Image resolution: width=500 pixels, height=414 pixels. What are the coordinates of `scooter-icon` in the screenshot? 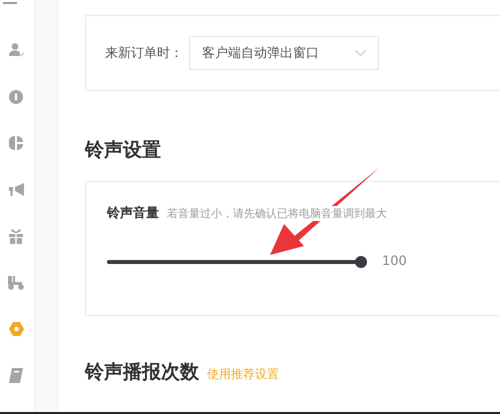 It's located at (16, 283).